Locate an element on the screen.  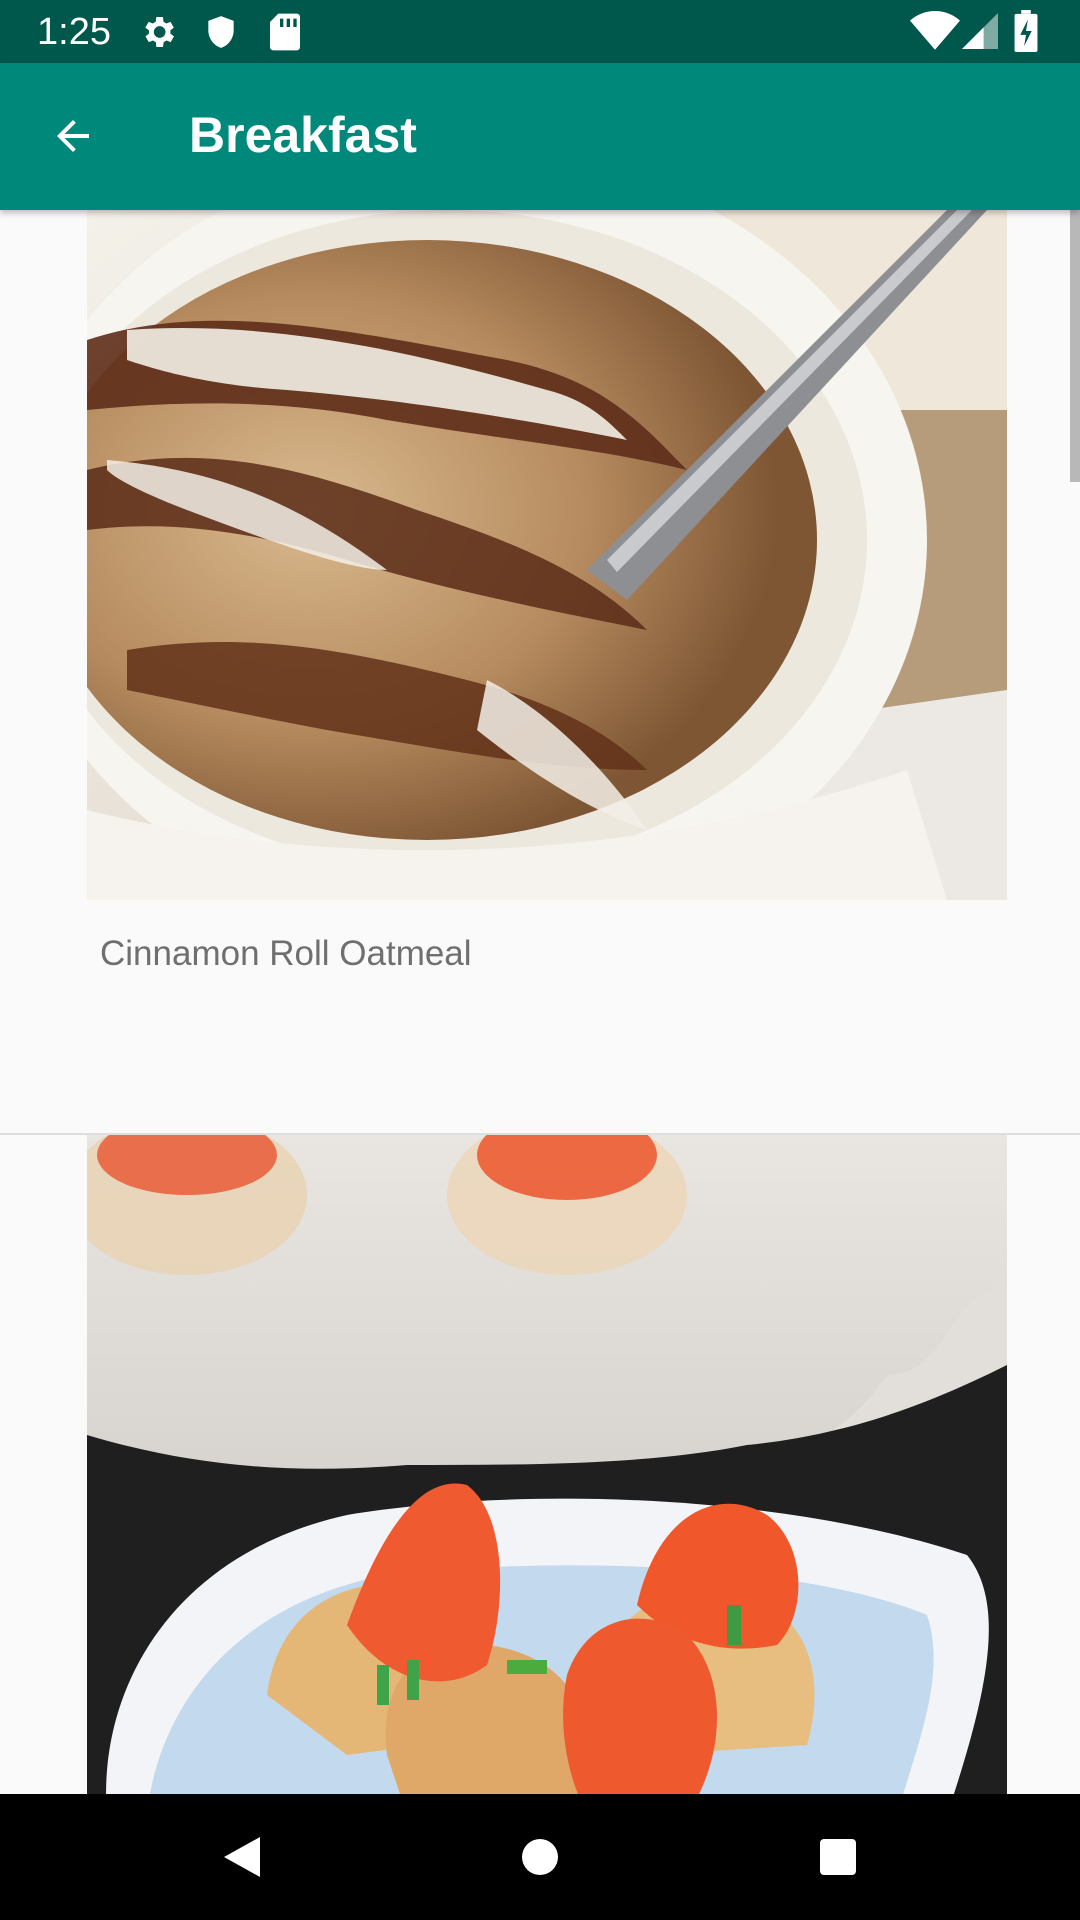
gear-icon is located at coordinates (158, 34).